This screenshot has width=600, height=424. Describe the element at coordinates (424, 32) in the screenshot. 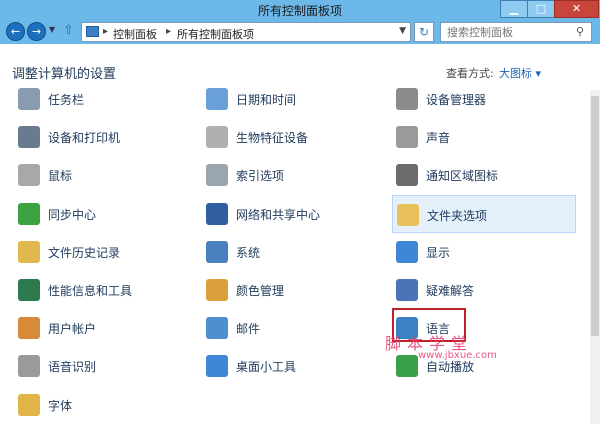

I see `refresh-button: ↻` at that location.